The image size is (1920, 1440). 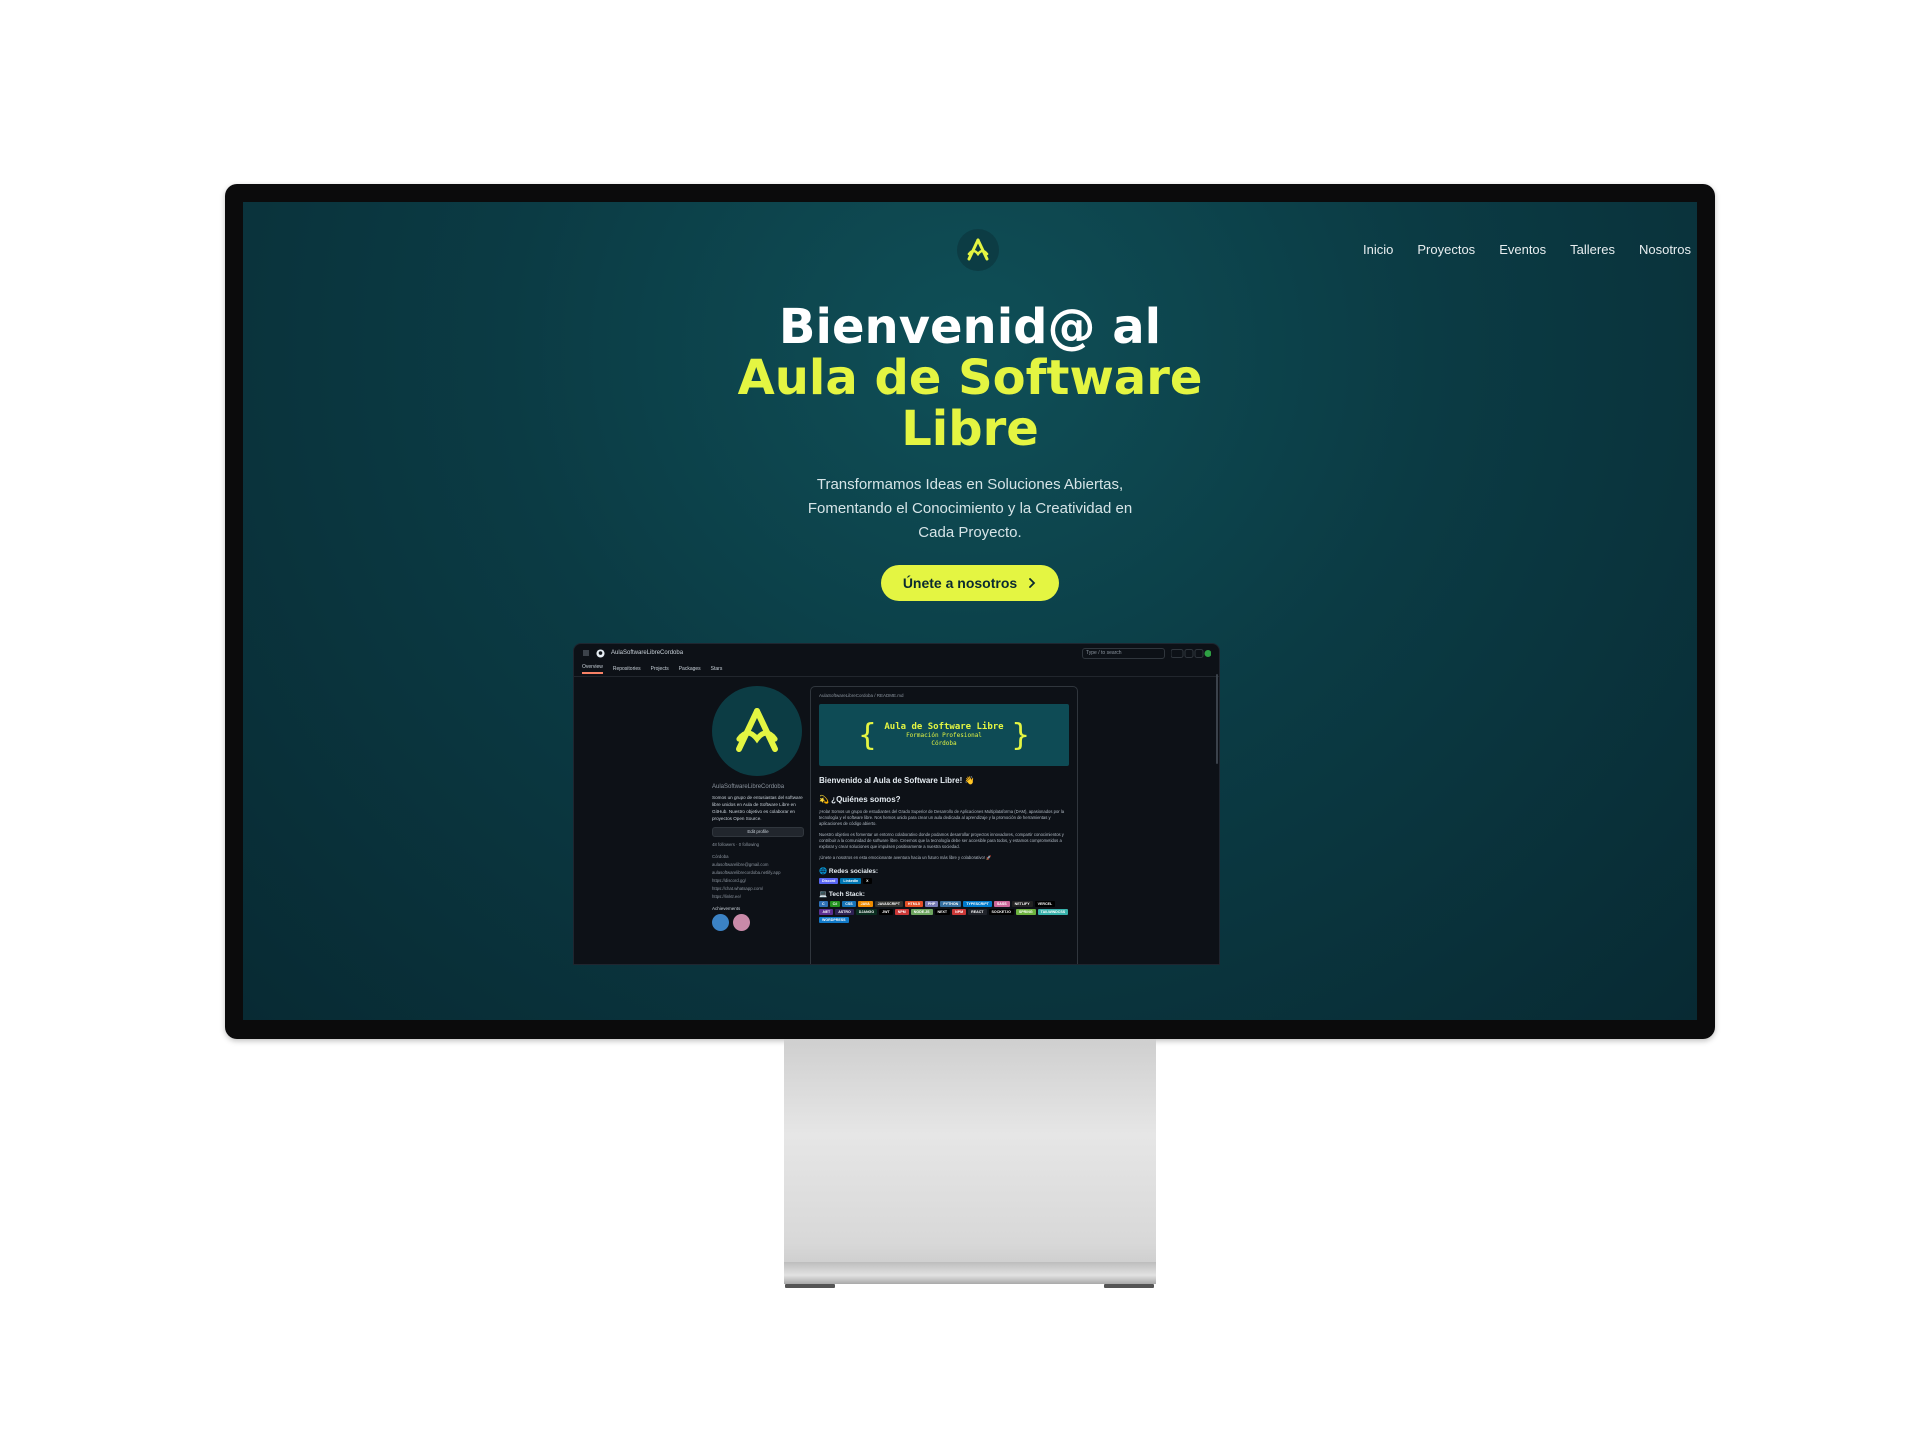 What do you see at coordinates (1522, 249) in the screenshot?
I see `nav-eventos: Eventos` at bounding box center [1522, 249].